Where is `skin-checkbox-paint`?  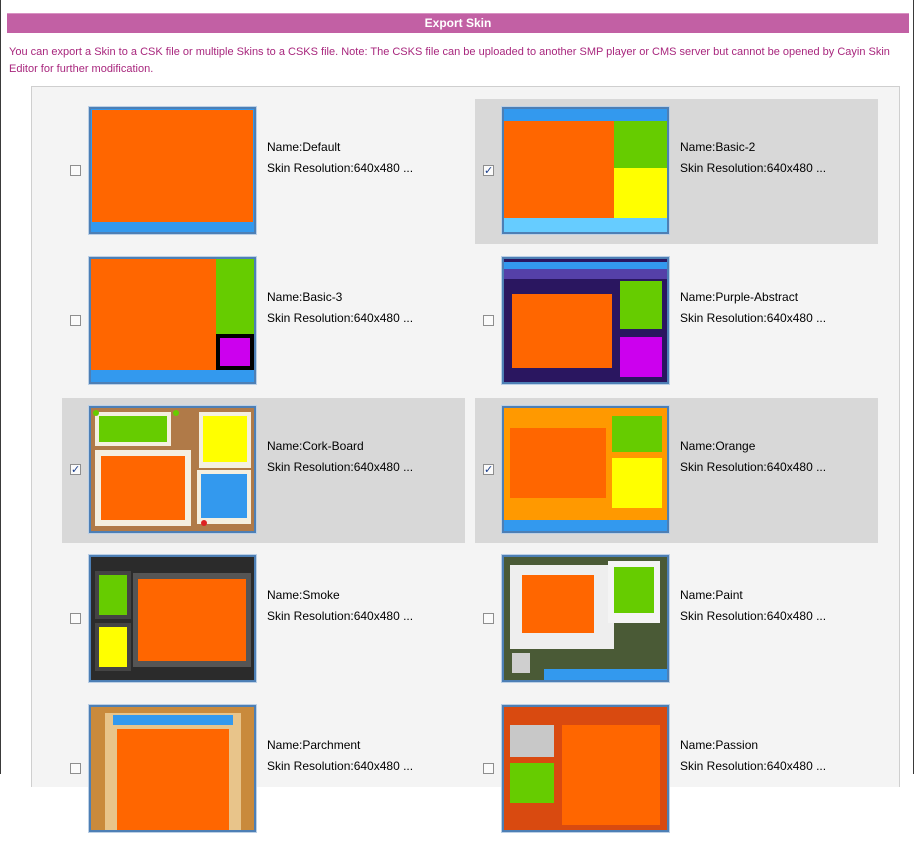 skin-checkbox-paint is located at coordinates (488, 618).